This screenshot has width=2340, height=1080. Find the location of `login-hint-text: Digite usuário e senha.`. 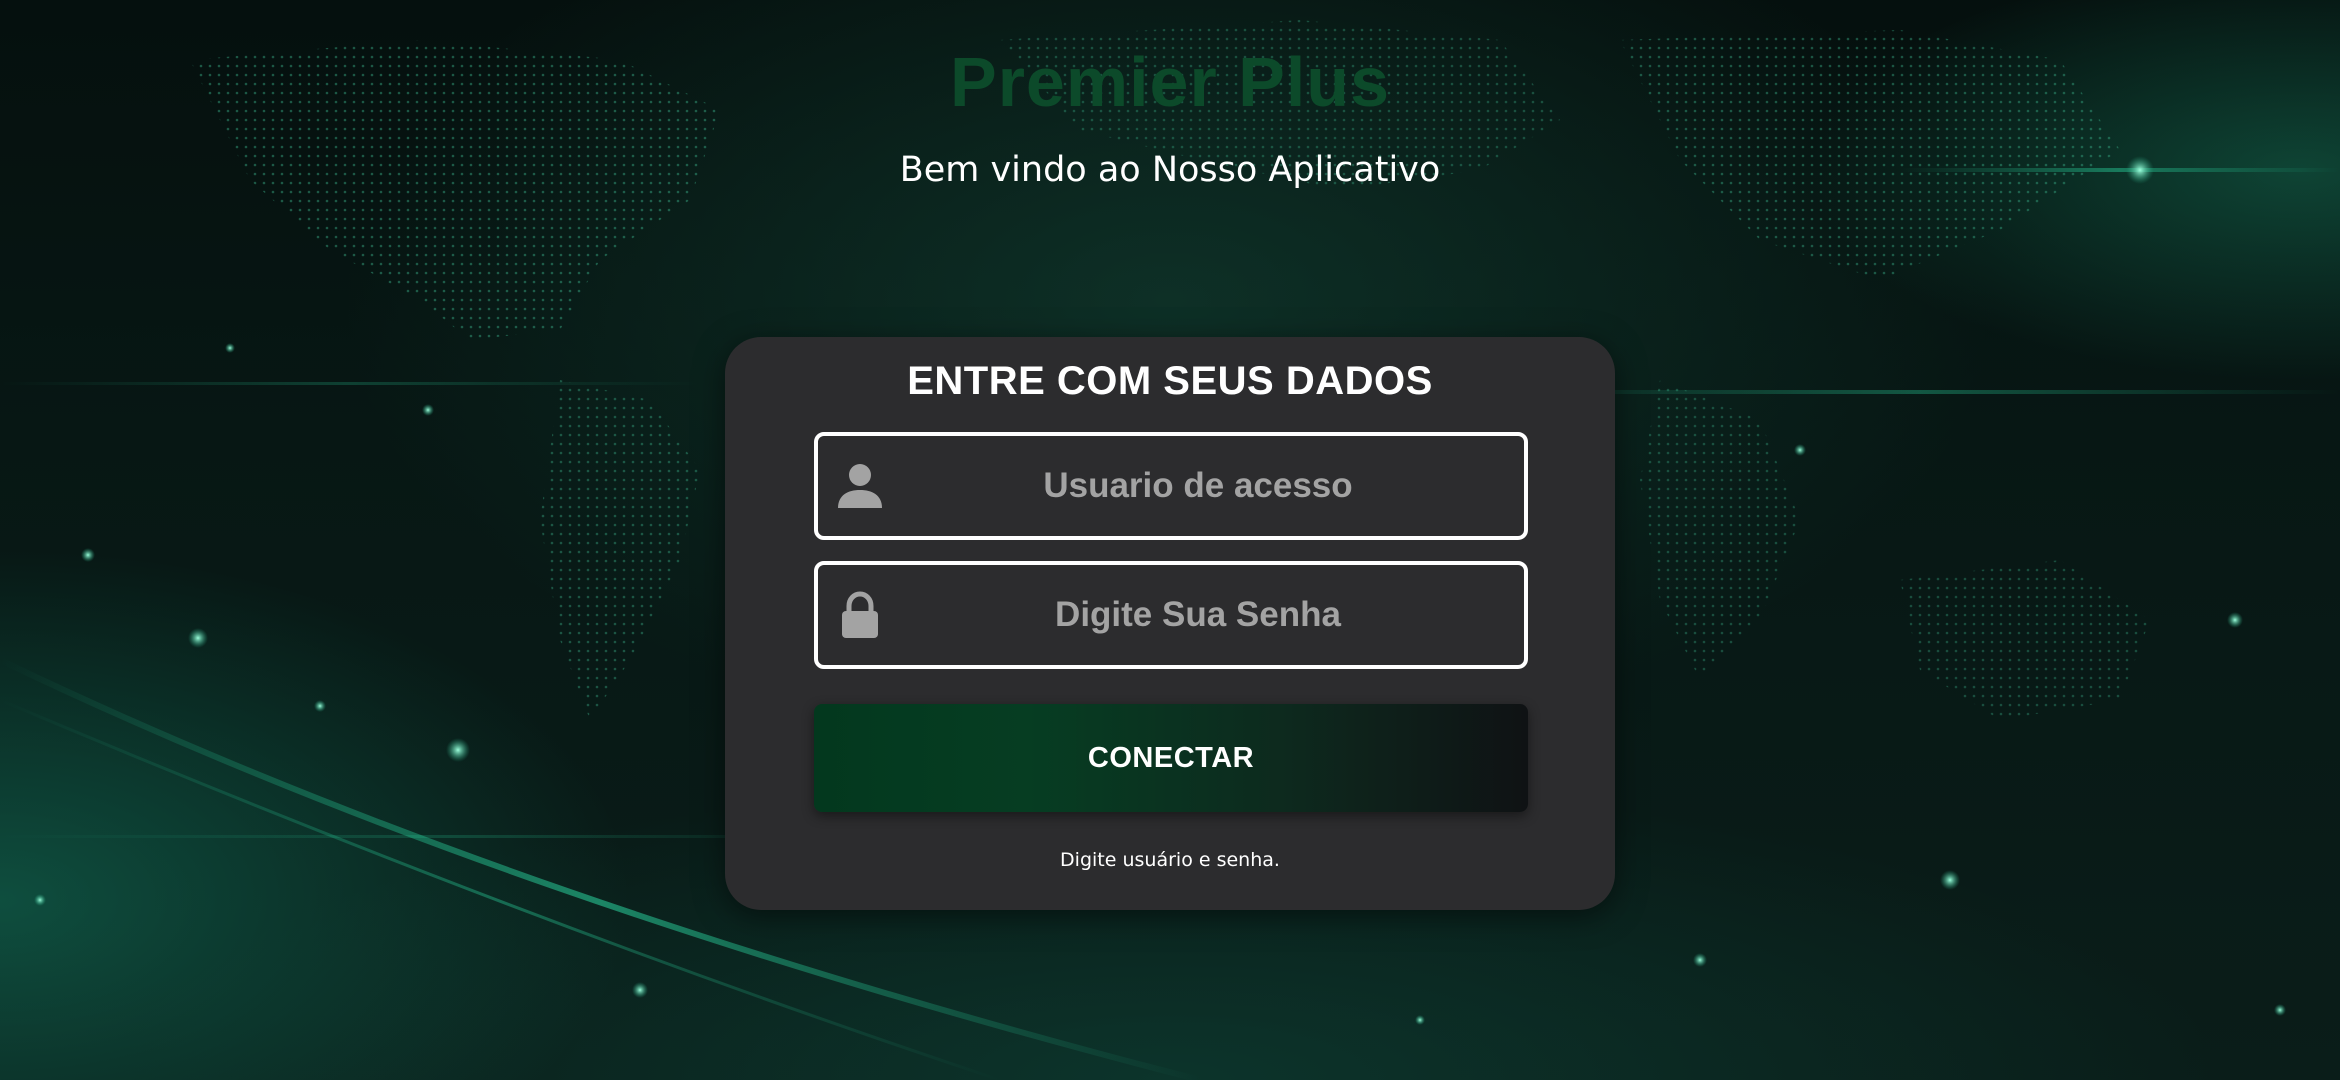

login-hint-text: Digite usuário e senha. is located at coordinates (1170, 860).